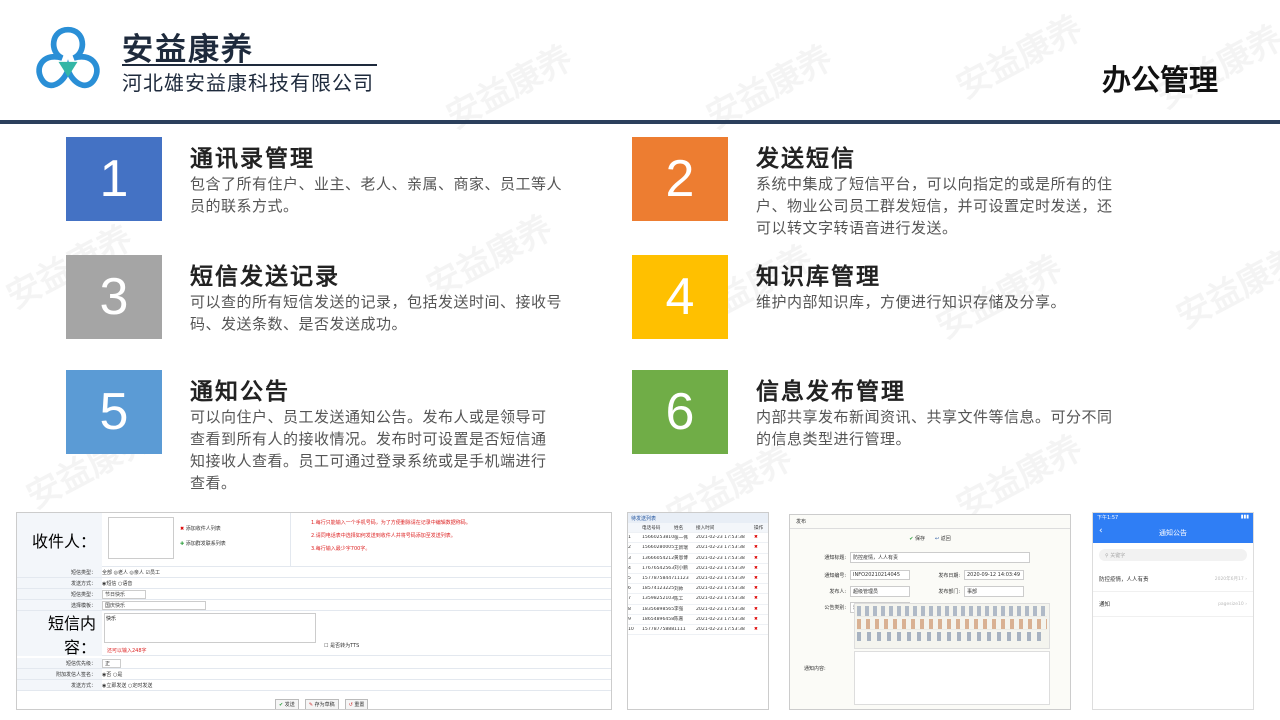  Describe the element at coordinates (141, 538) in the screenshot. I see `recipient-textarea` at that location.